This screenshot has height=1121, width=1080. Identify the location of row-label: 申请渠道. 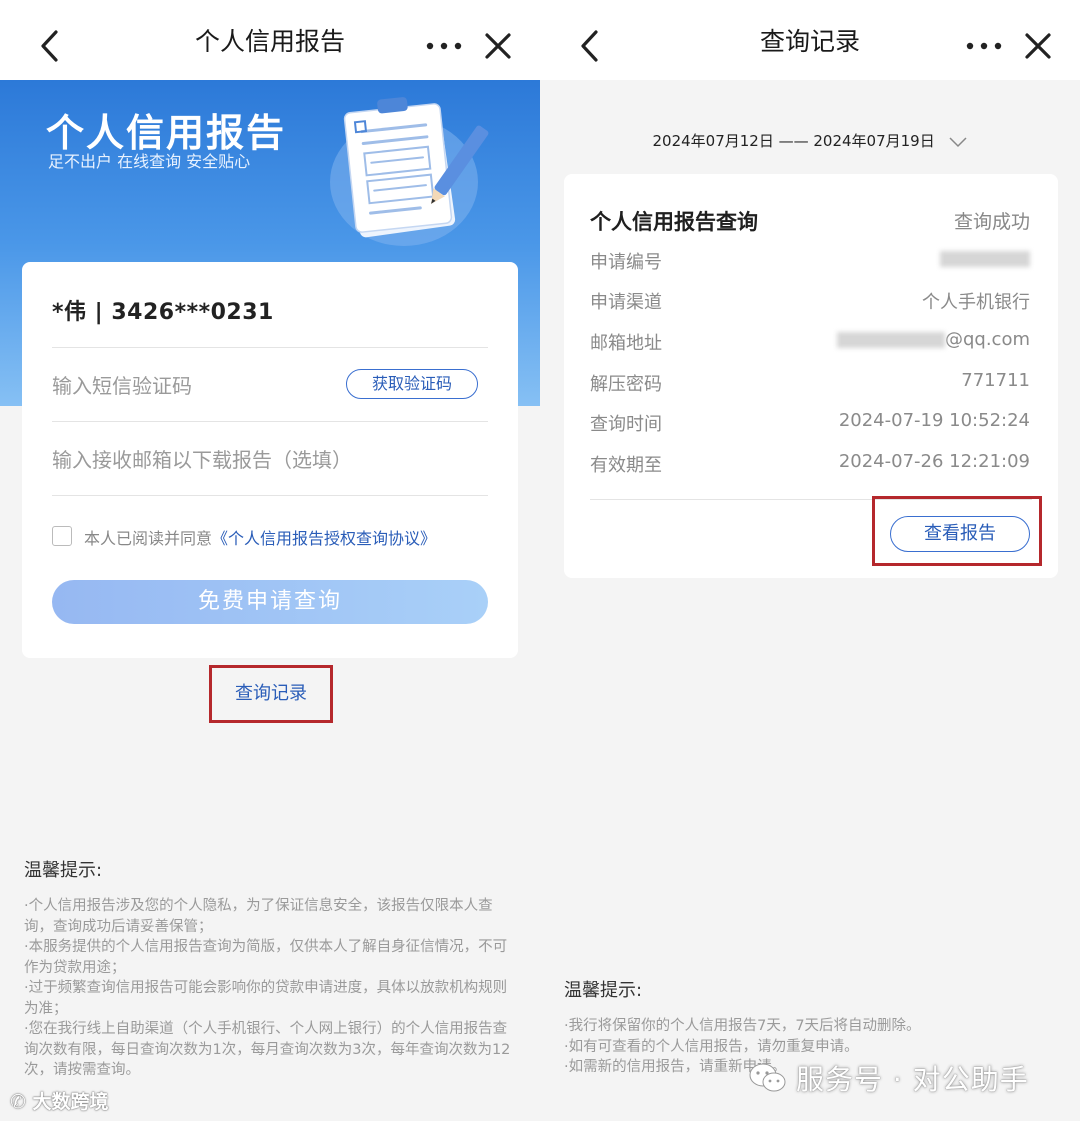
(626, 302).